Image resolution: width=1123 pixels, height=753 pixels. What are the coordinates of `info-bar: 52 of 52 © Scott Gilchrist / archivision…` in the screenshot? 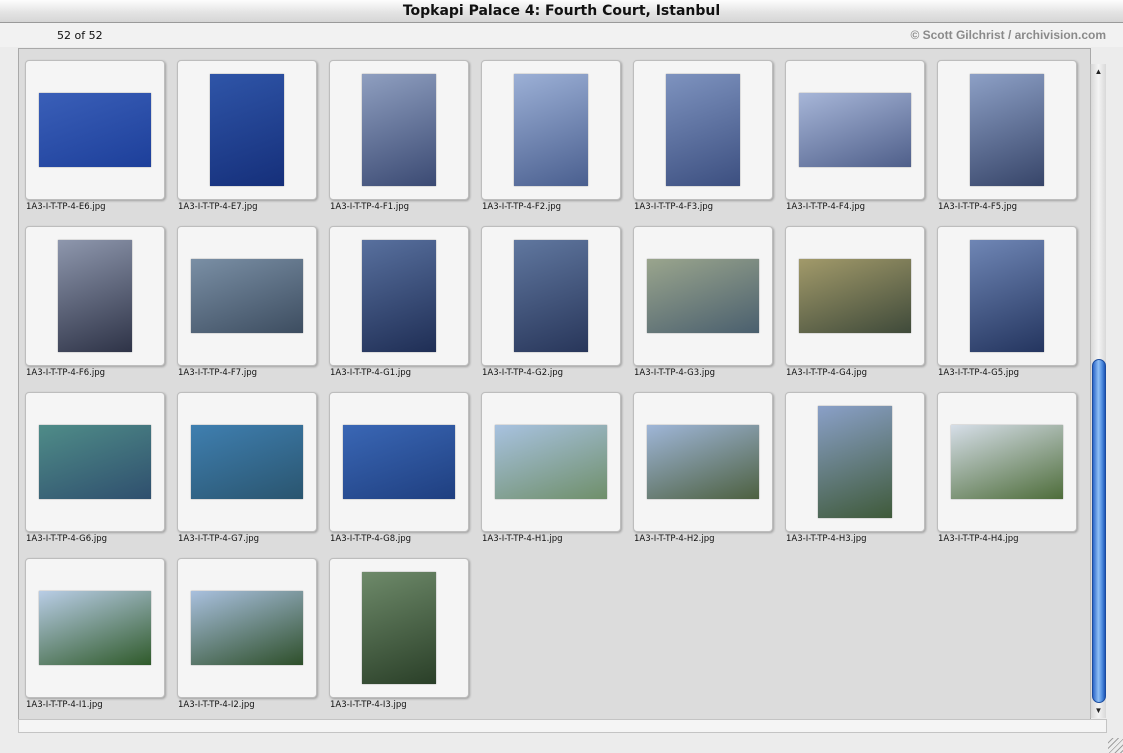 It's located at (561, 35).